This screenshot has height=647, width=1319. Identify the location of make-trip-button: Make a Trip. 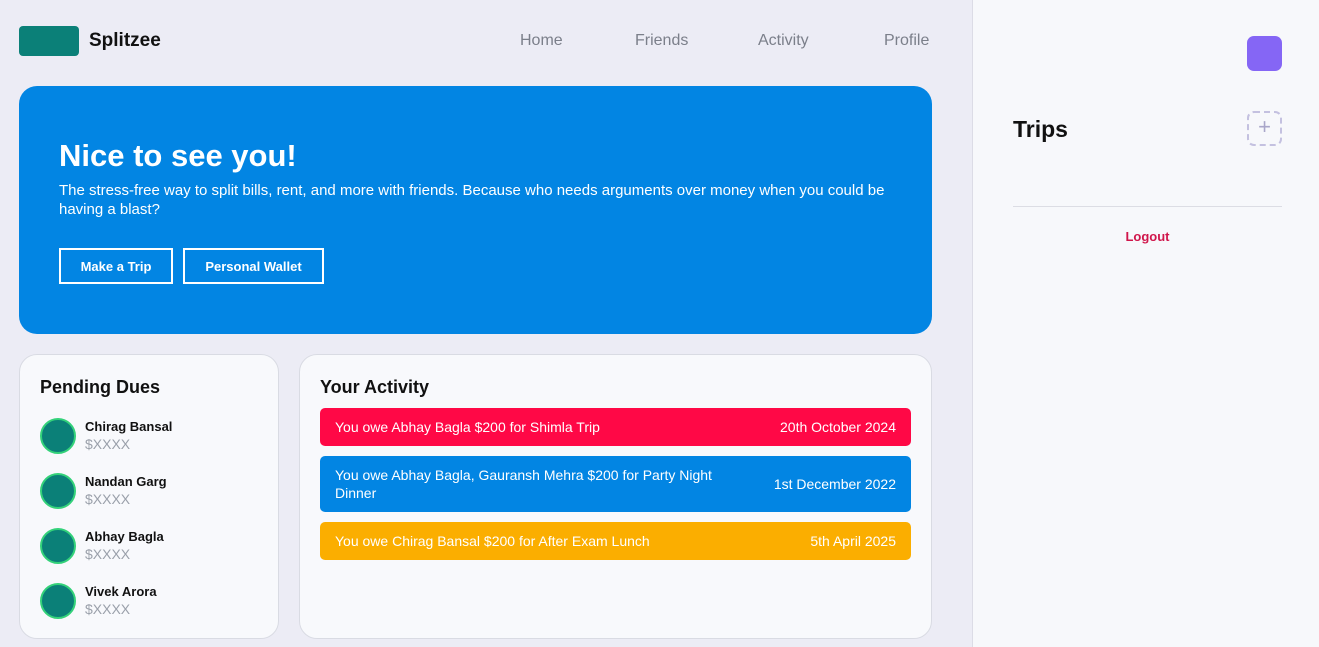
(116, 266).